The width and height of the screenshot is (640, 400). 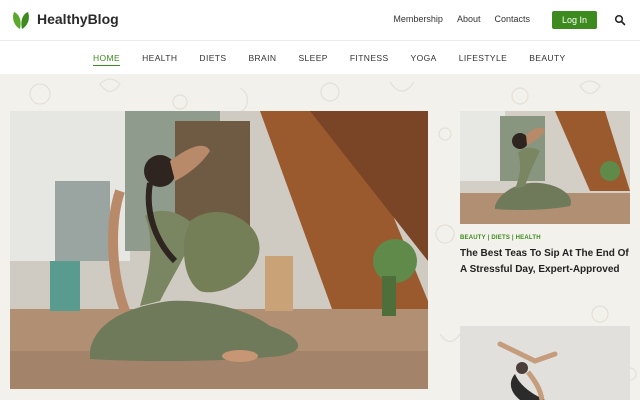 I want to click on nav-item-diets: DIETS, so click(x=212, y=59).